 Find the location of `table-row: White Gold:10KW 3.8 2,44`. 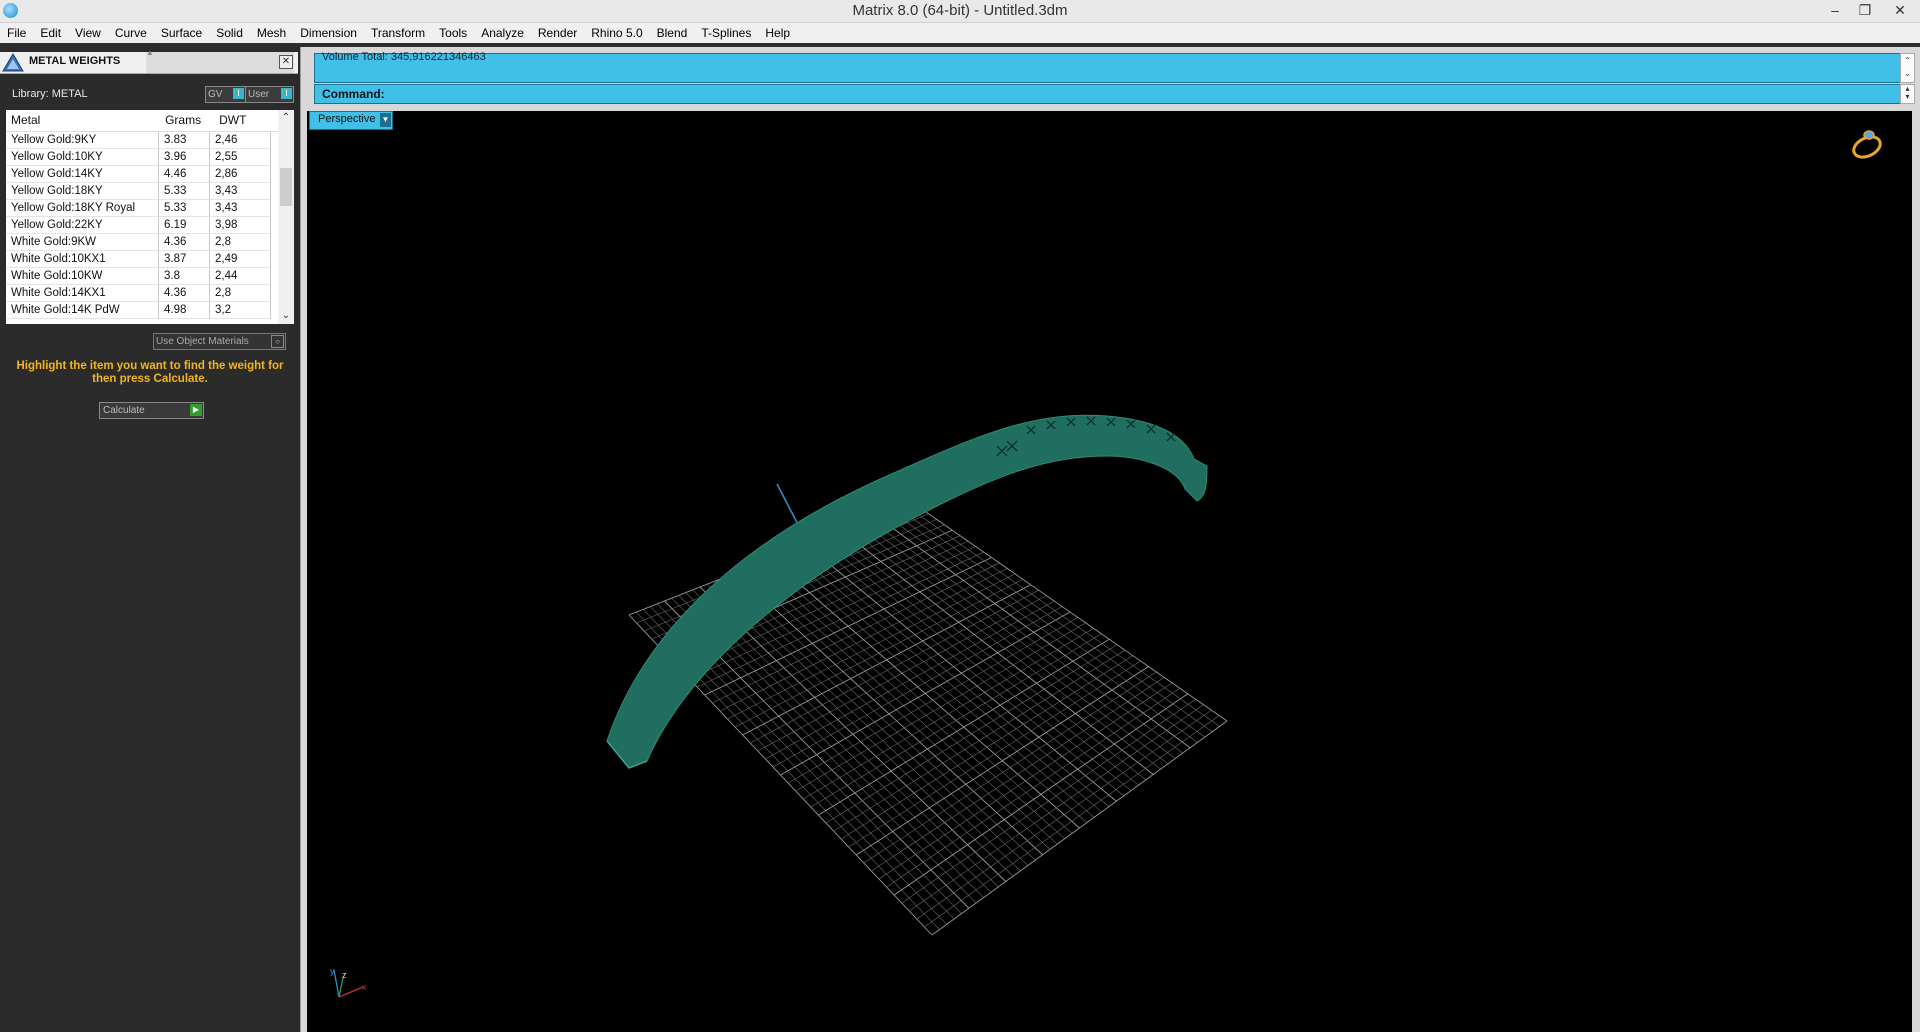

table-row: White Gold:10KW 3.8 2,44 is located at coordinates (142, 276).